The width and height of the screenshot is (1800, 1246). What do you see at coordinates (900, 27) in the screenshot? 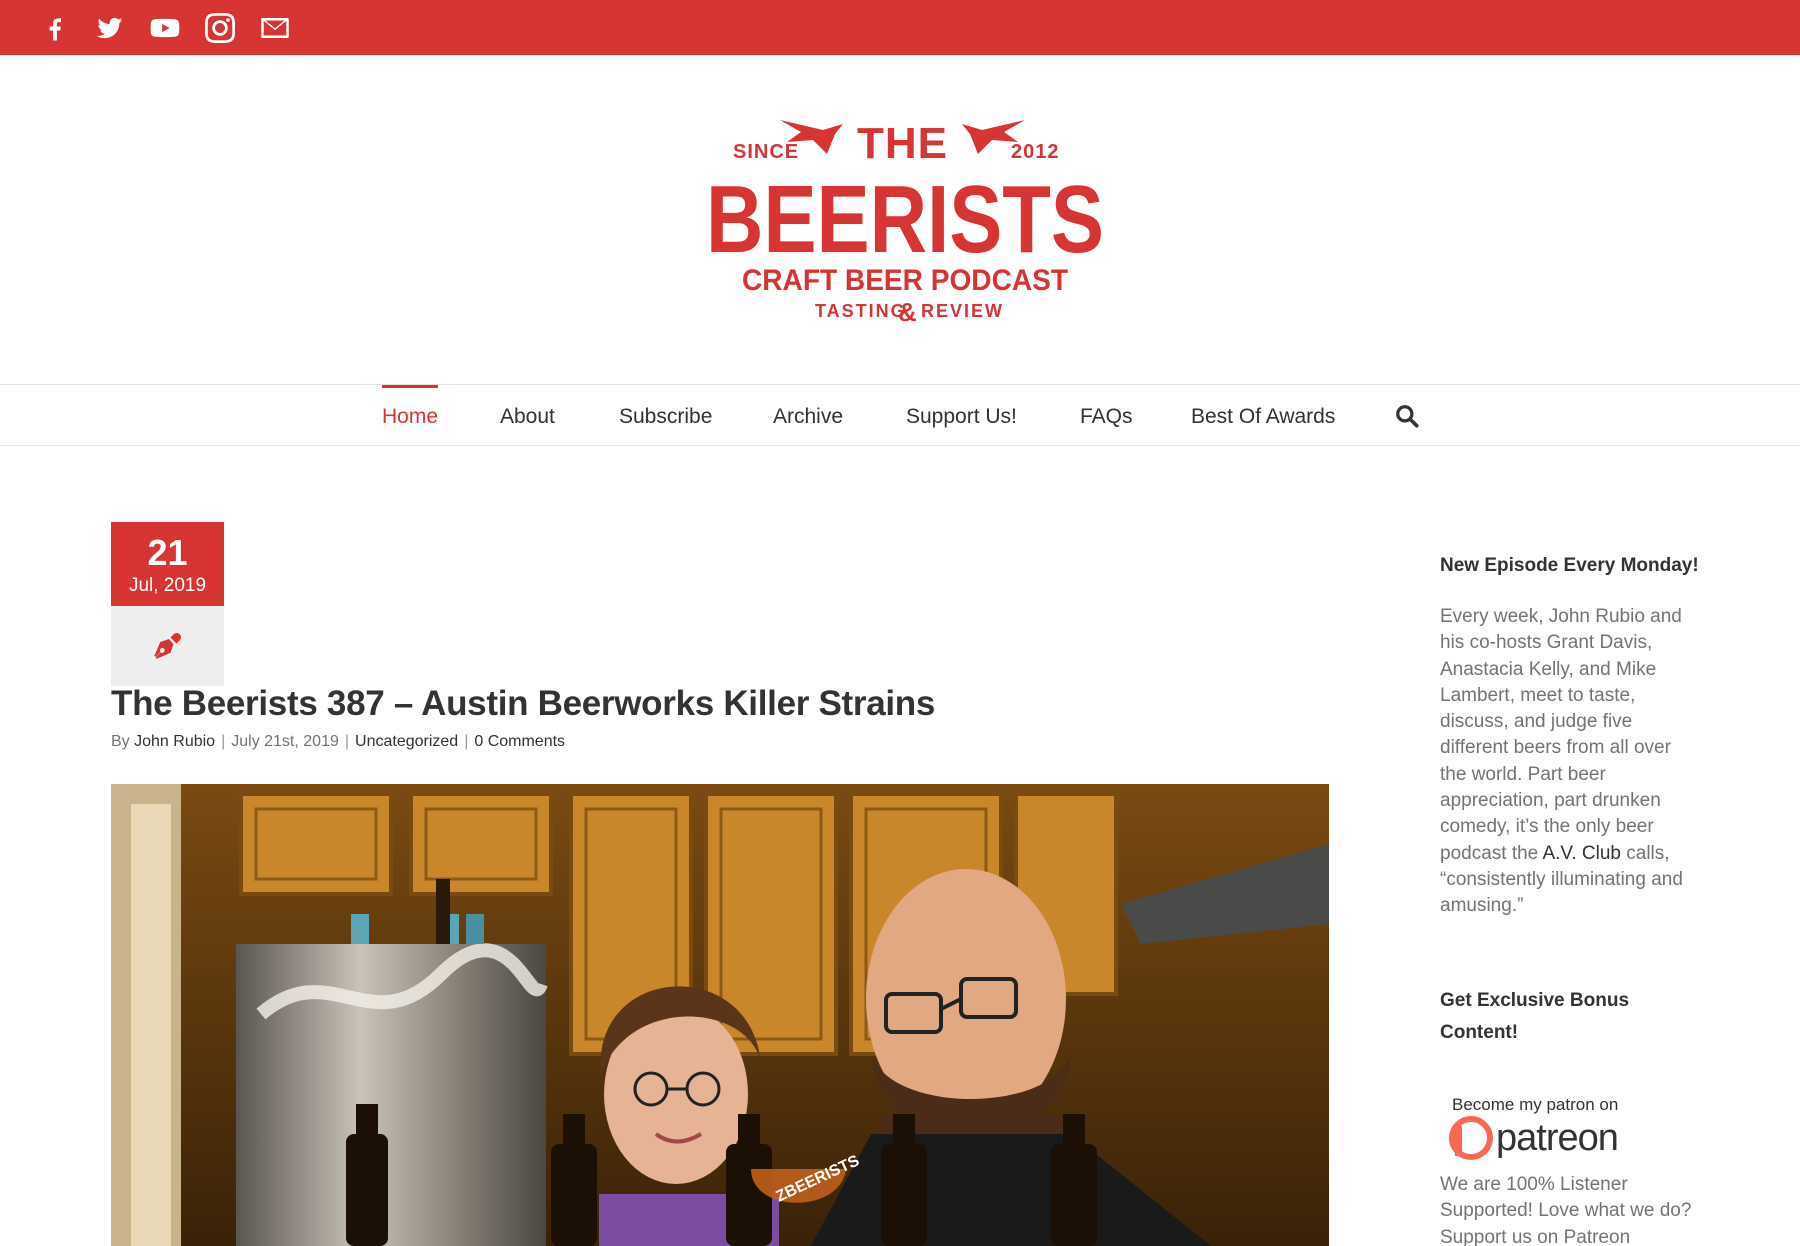
I see `top-social-bar` at bounding box center [900, 27].